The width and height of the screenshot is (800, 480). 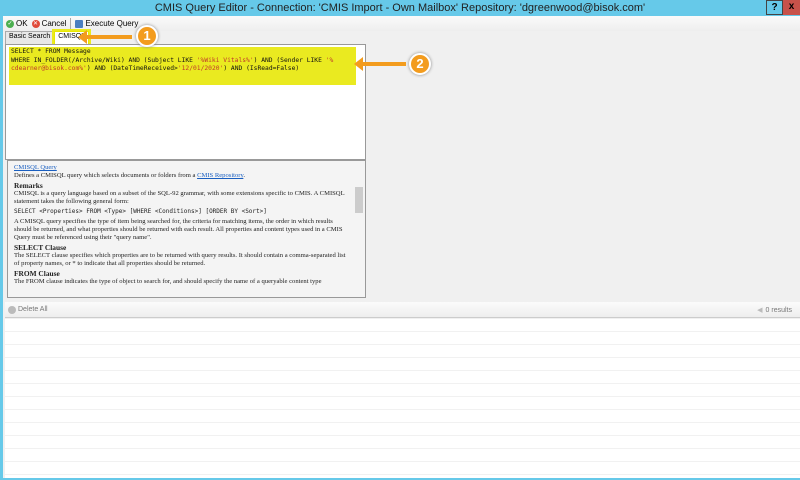 I want to click on cancel-button: ✕ Cancel, so click(x=49, y=23).